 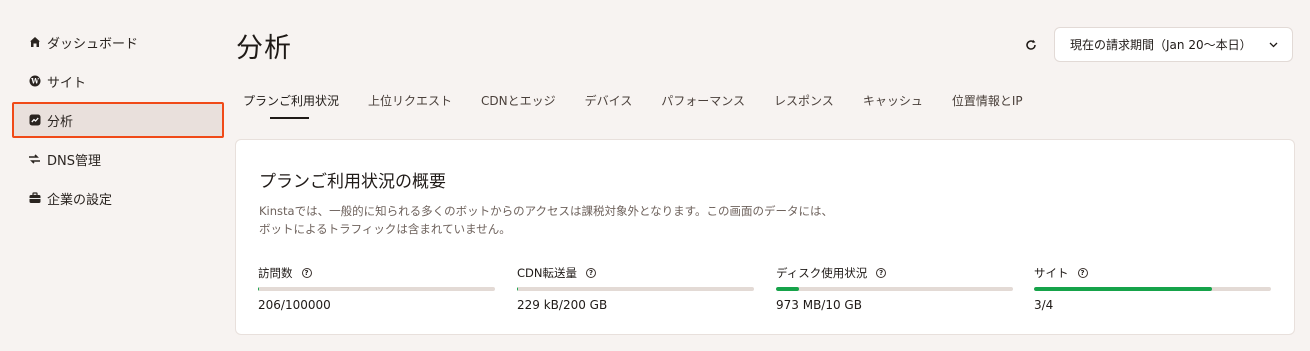 I want to click on svg-text: W, so click(x=34, y=81).